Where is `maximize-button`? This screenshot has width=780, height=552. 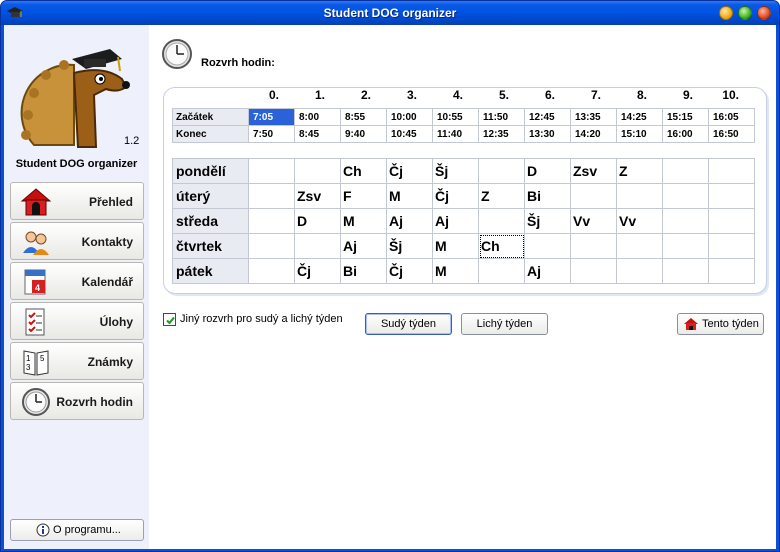
maximize-button is located at coordinates (745, 13).